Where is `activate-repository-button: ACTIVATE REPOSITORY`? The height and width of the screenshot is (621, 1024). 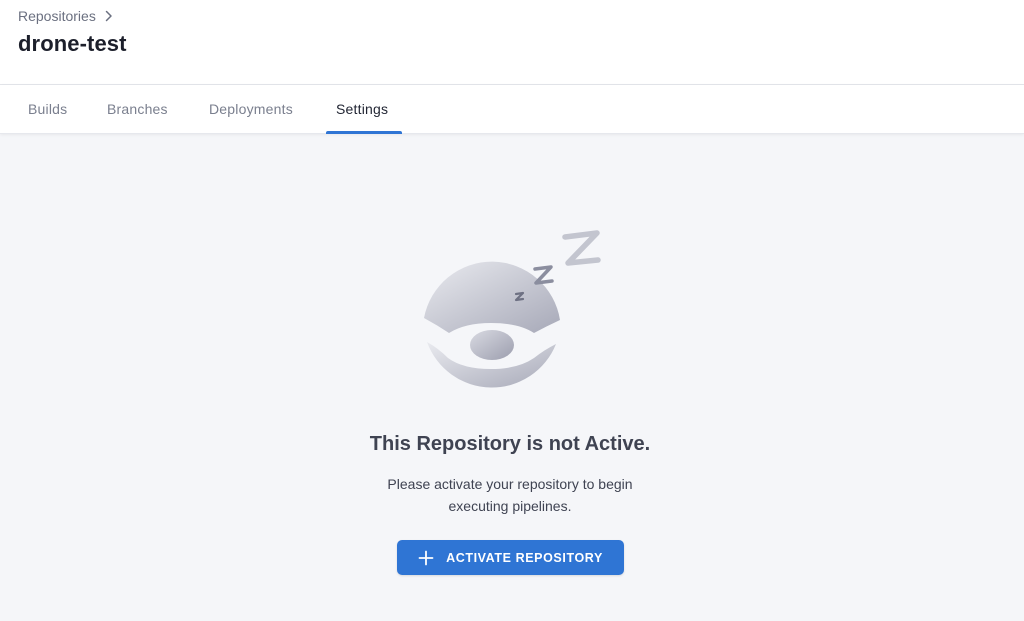
activate-repository-button: ACTIVATE REPOSITORY is located at coordinates (510, 557).